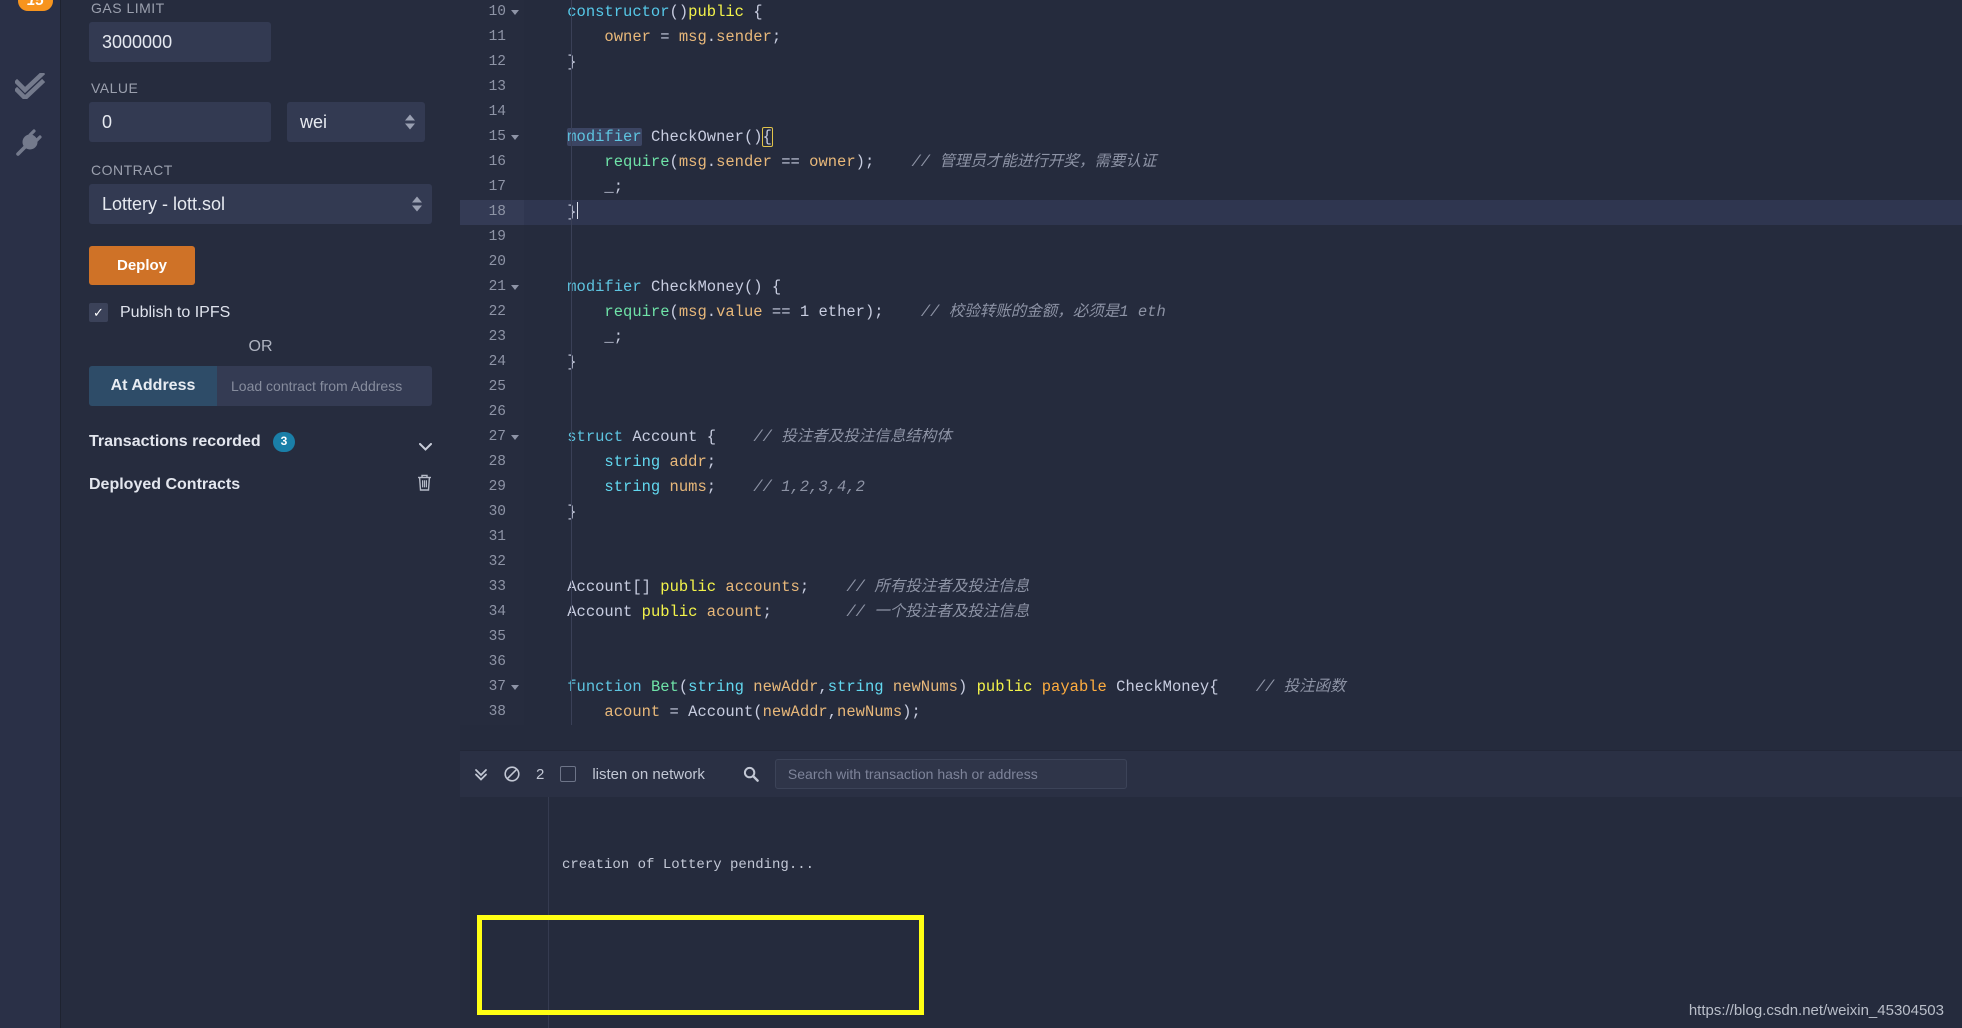 This screenshot has width=1962, height=1028. What do you see at coordinates (568, 774) in the screenshot?
I see `listen-on-network-checkbox` at bounding box center [568, 774].